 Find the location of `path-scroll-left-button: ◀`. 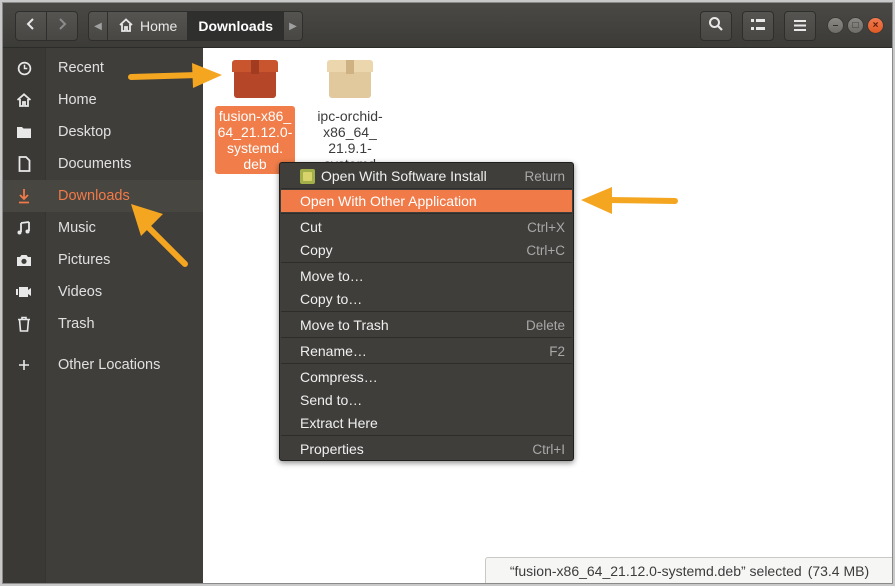

path-scroll-left-button: ◀ is located at coordinates (98, 26).